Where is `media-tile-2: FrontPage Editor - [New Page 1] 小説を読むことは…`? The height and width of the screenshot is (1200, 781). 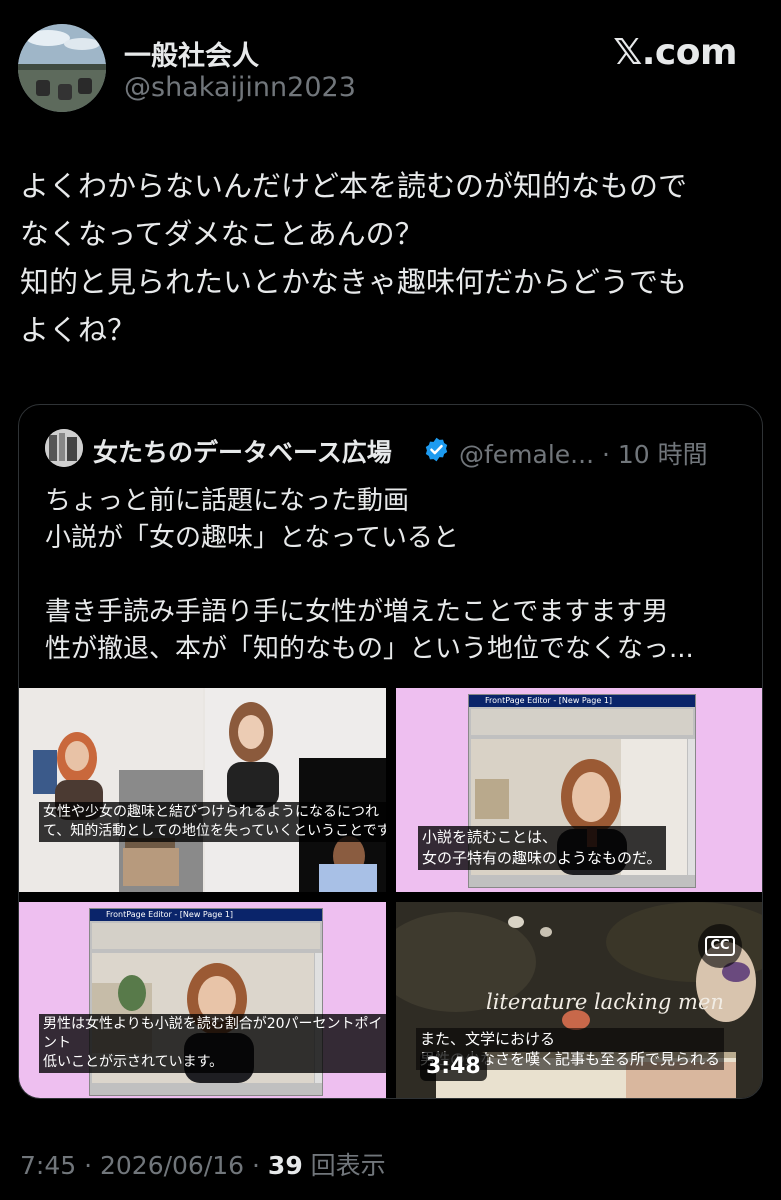
media-tile-2: FrontPage Editor - [New Page 1] 小説を読むことは… is located at coordinates (579, 790).